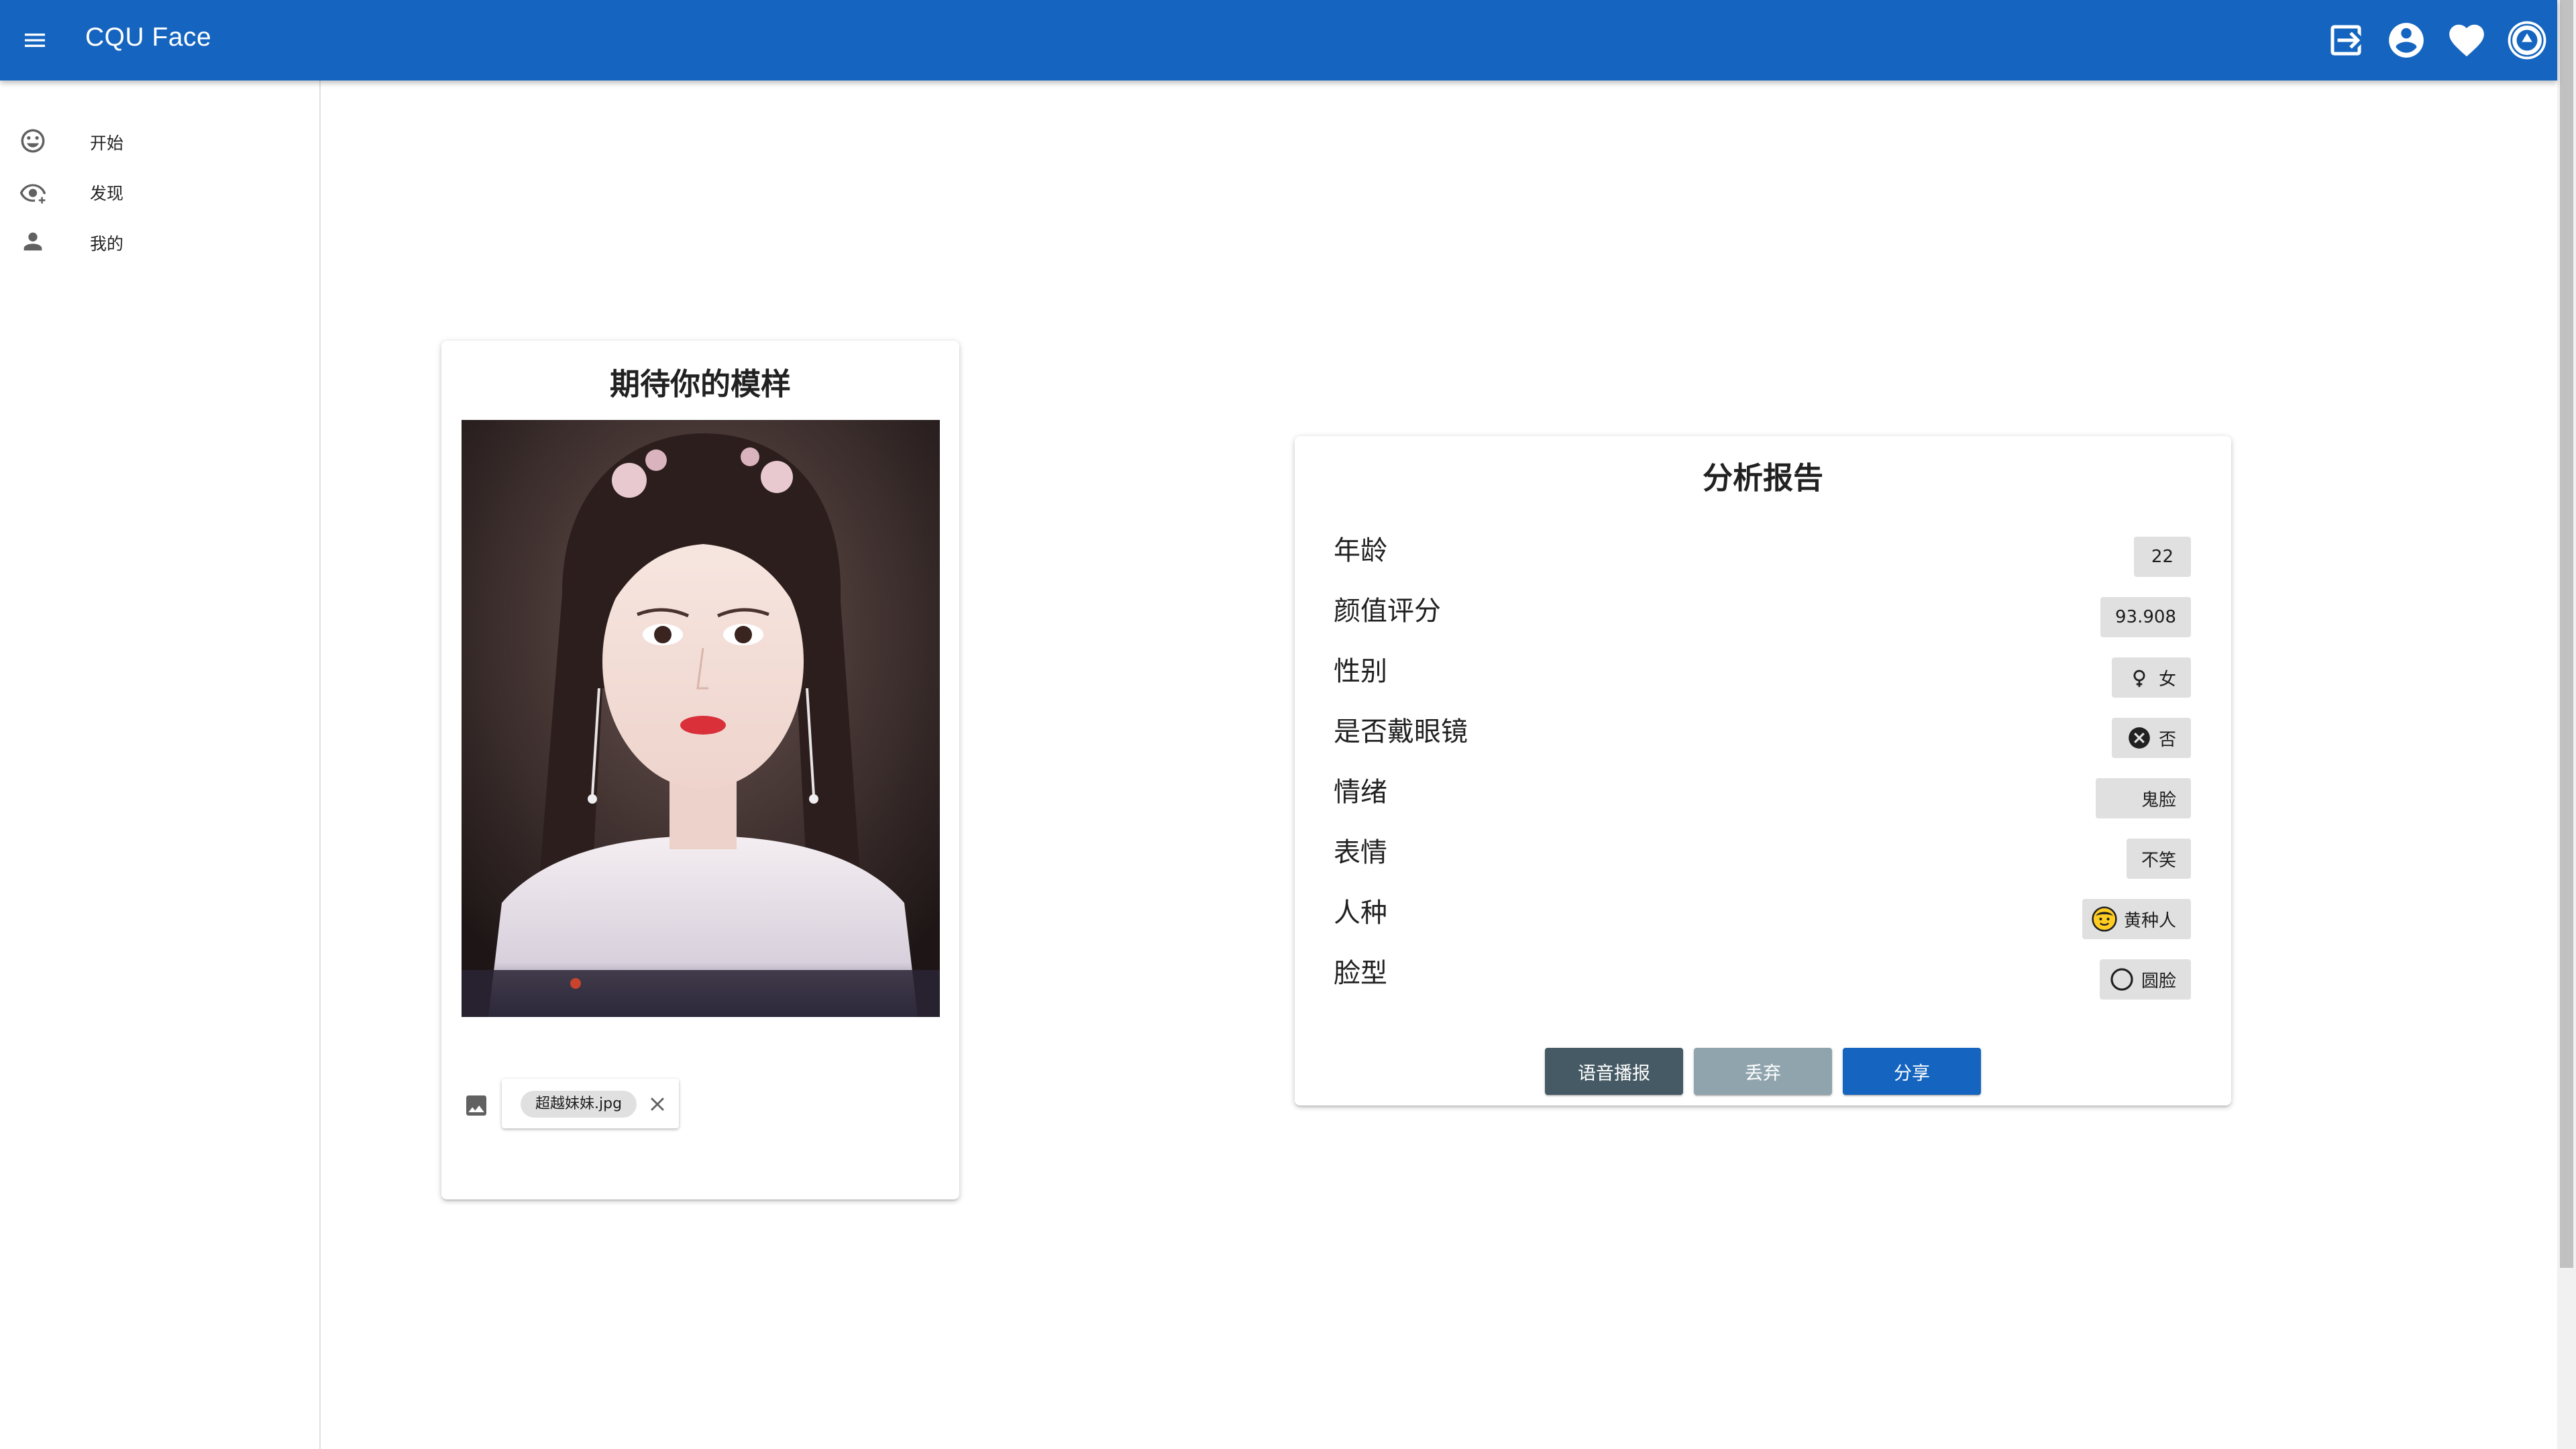 This screenshot has width=2576, height=1449. I want to click on account-circle-icon, so click(2406, 40).